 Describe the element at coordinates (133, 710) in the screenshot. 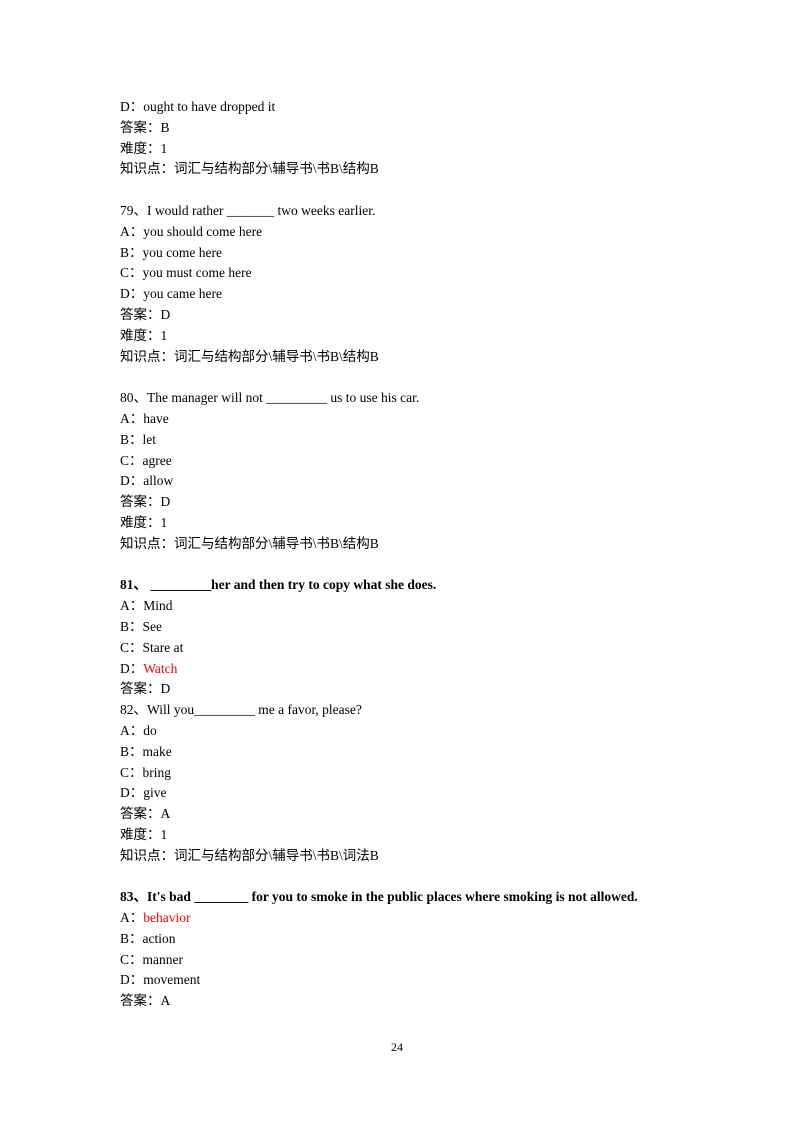

I see `question-number: 82、` at that location.